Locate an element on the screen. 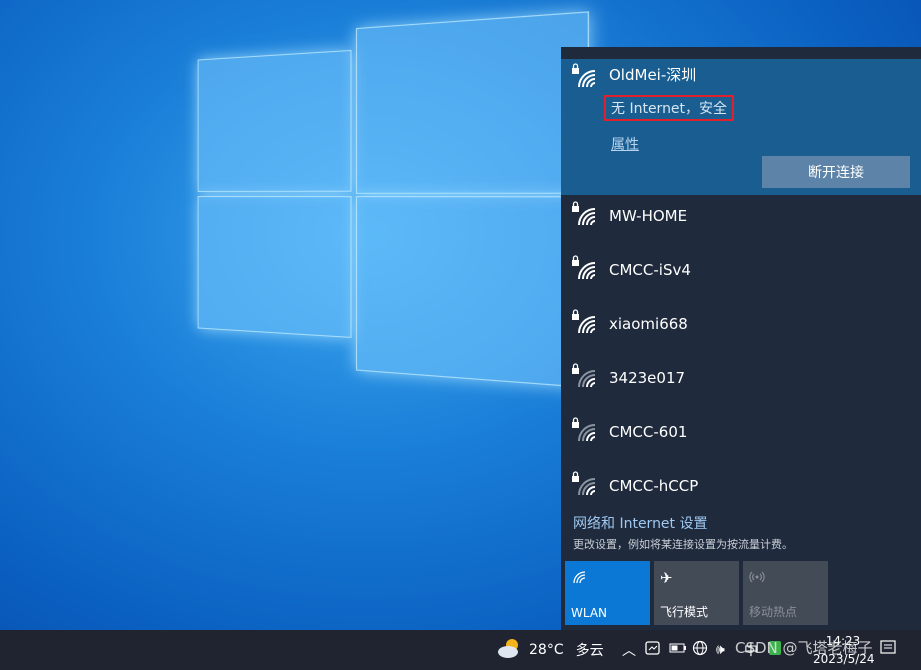 This screenshot has width=921, height=670. weather-widget: 28°C 多云 is located at coordinates (550, 650).